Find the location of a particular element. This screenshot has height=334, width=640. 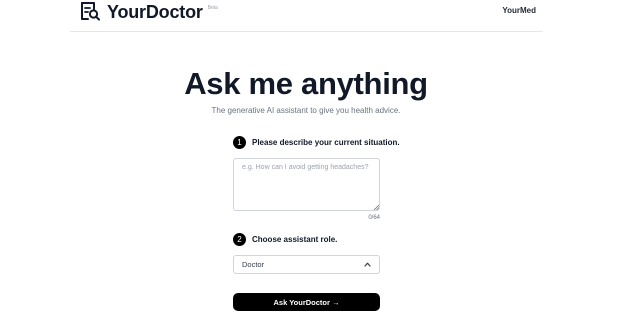

beta-badge: Beta is located at coordinates (212, 8).